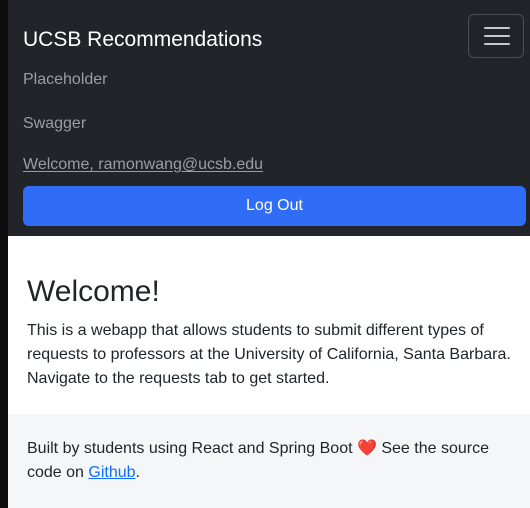 This screenshot has height=508, width=530. What do you see at coordinates (274, 206) in the screenshot?
I see `logout-button: Log Out` at bounding box center [274, 206].